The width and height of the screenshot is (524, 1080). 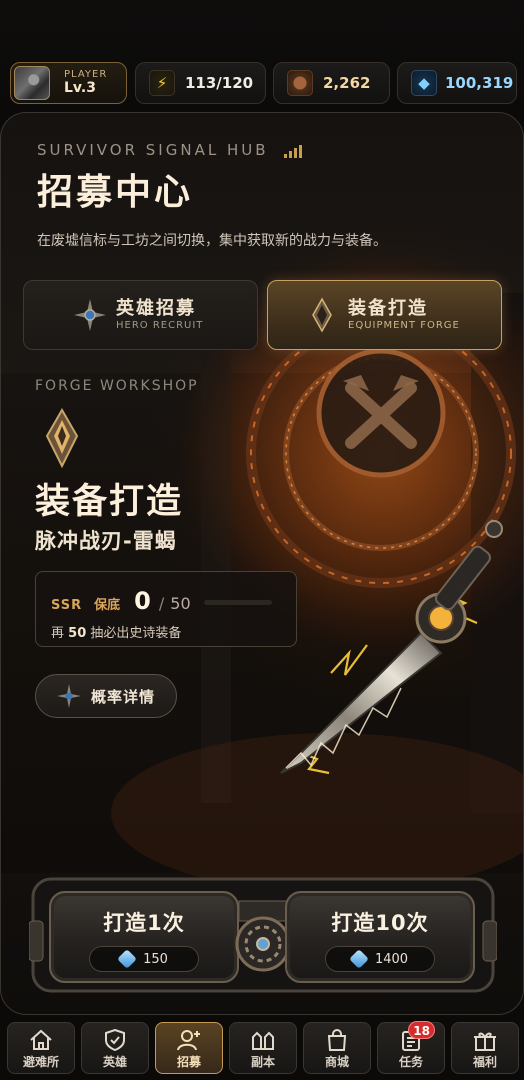 What do you see at coordinates (188, 1040) in the screenshot?
I see `add-user-icon` at bounding box center [188, 1040].